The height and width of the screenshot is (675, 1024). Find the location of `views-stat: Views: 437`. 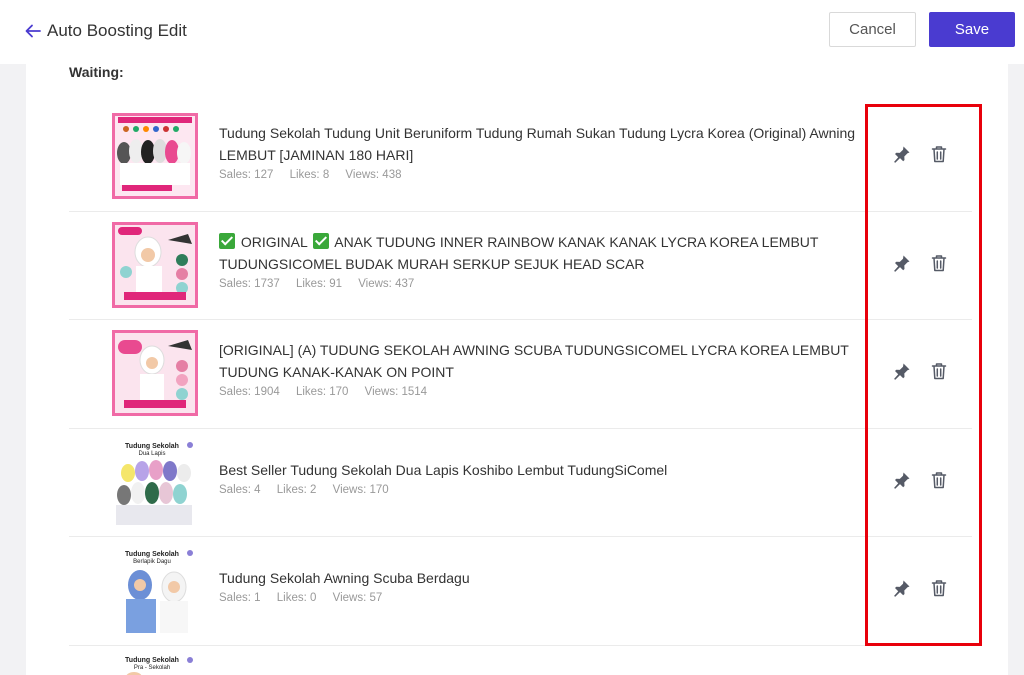

views-stat: Views: 437 is located at coordinates (386, 283).